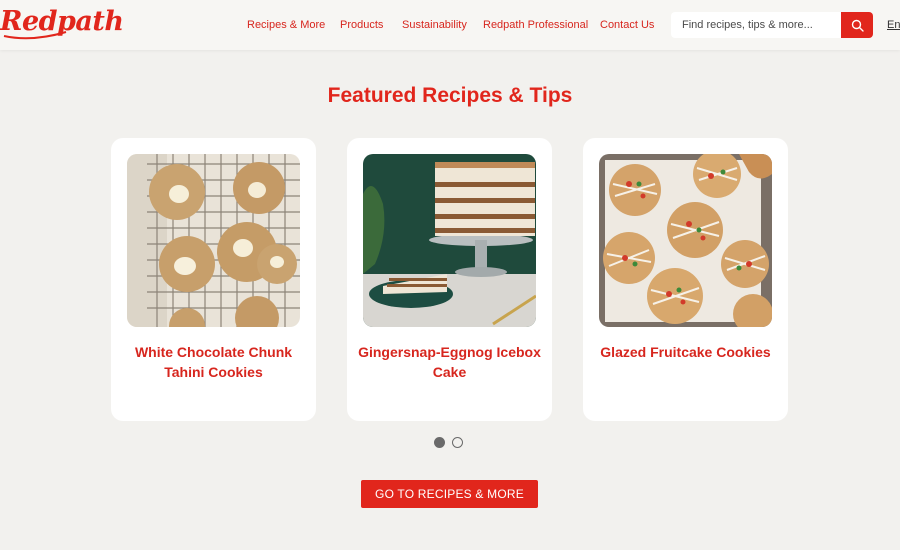 The image size is (900, 550). Describe the element at coordinates (893, 25) in the screenshot. I see `language-switch: En` at that location.